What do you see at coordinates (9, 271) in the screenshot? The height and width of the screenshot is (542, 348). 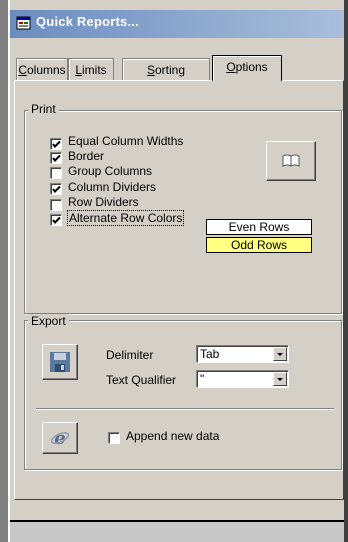 I see `window-left-highlight` at bounding box center [9, 271].